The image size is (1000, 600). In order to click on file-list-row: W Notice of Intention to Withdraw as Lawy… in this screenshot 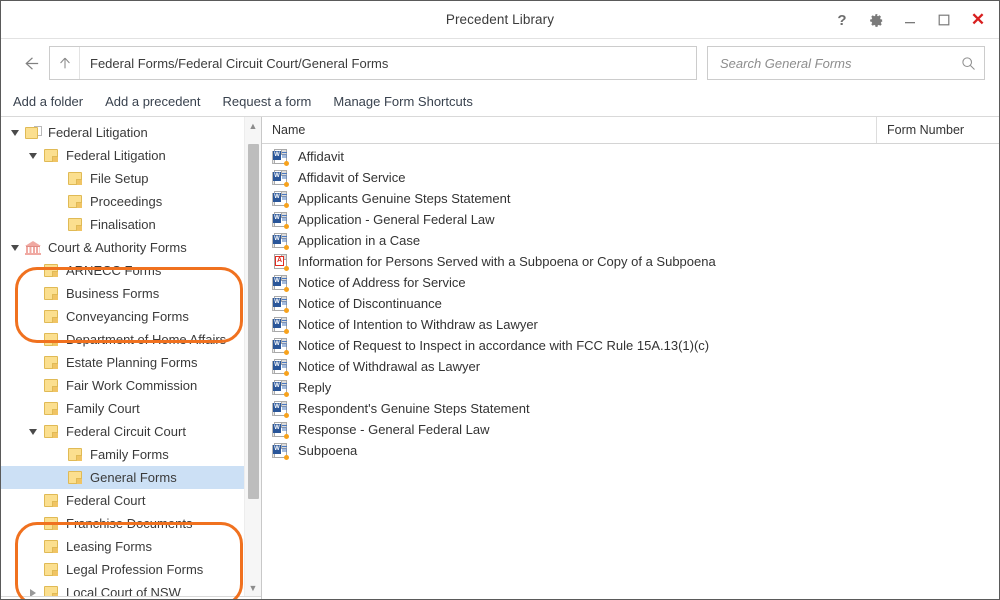, I will do `click(630, 324)`.